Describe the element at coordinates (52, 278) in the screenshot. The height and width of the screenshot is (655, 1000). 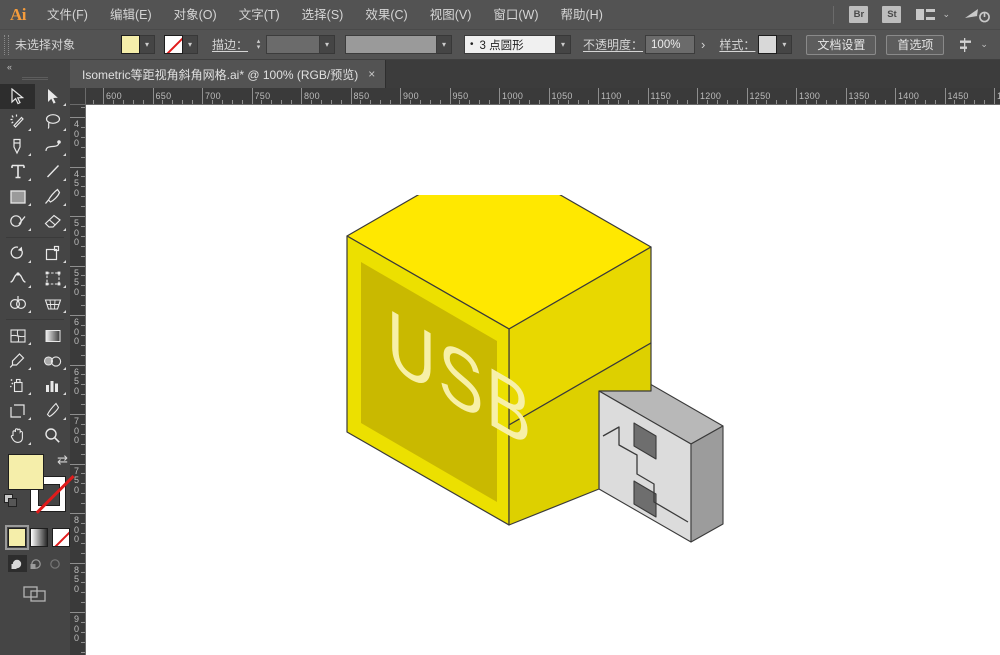
I see `free-transform-tool` at that location.